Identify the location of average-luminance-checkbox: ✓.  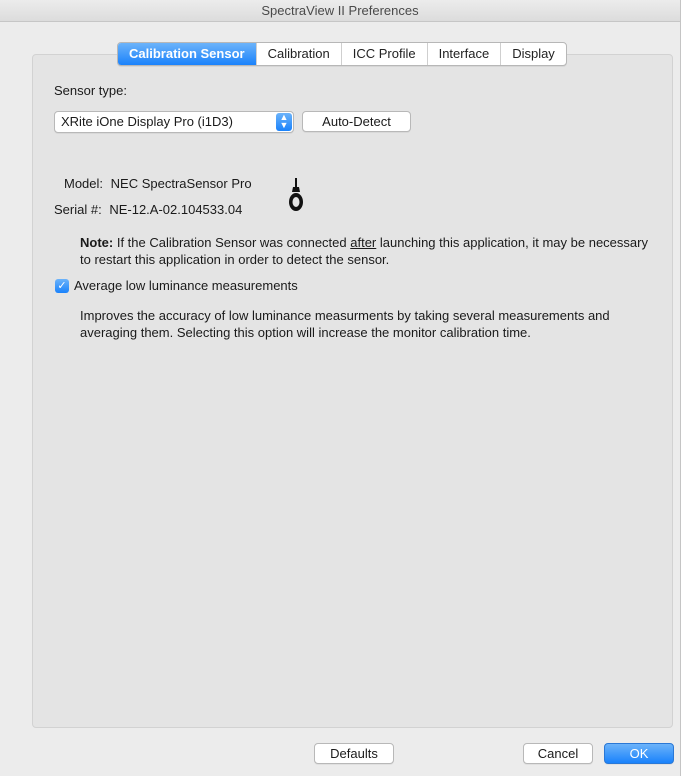
(62, 286).